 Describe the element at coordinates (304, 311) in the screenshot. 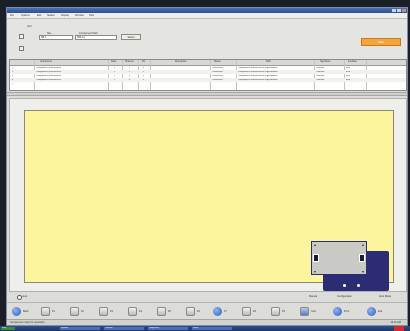

I see `grid-icon` at that location.